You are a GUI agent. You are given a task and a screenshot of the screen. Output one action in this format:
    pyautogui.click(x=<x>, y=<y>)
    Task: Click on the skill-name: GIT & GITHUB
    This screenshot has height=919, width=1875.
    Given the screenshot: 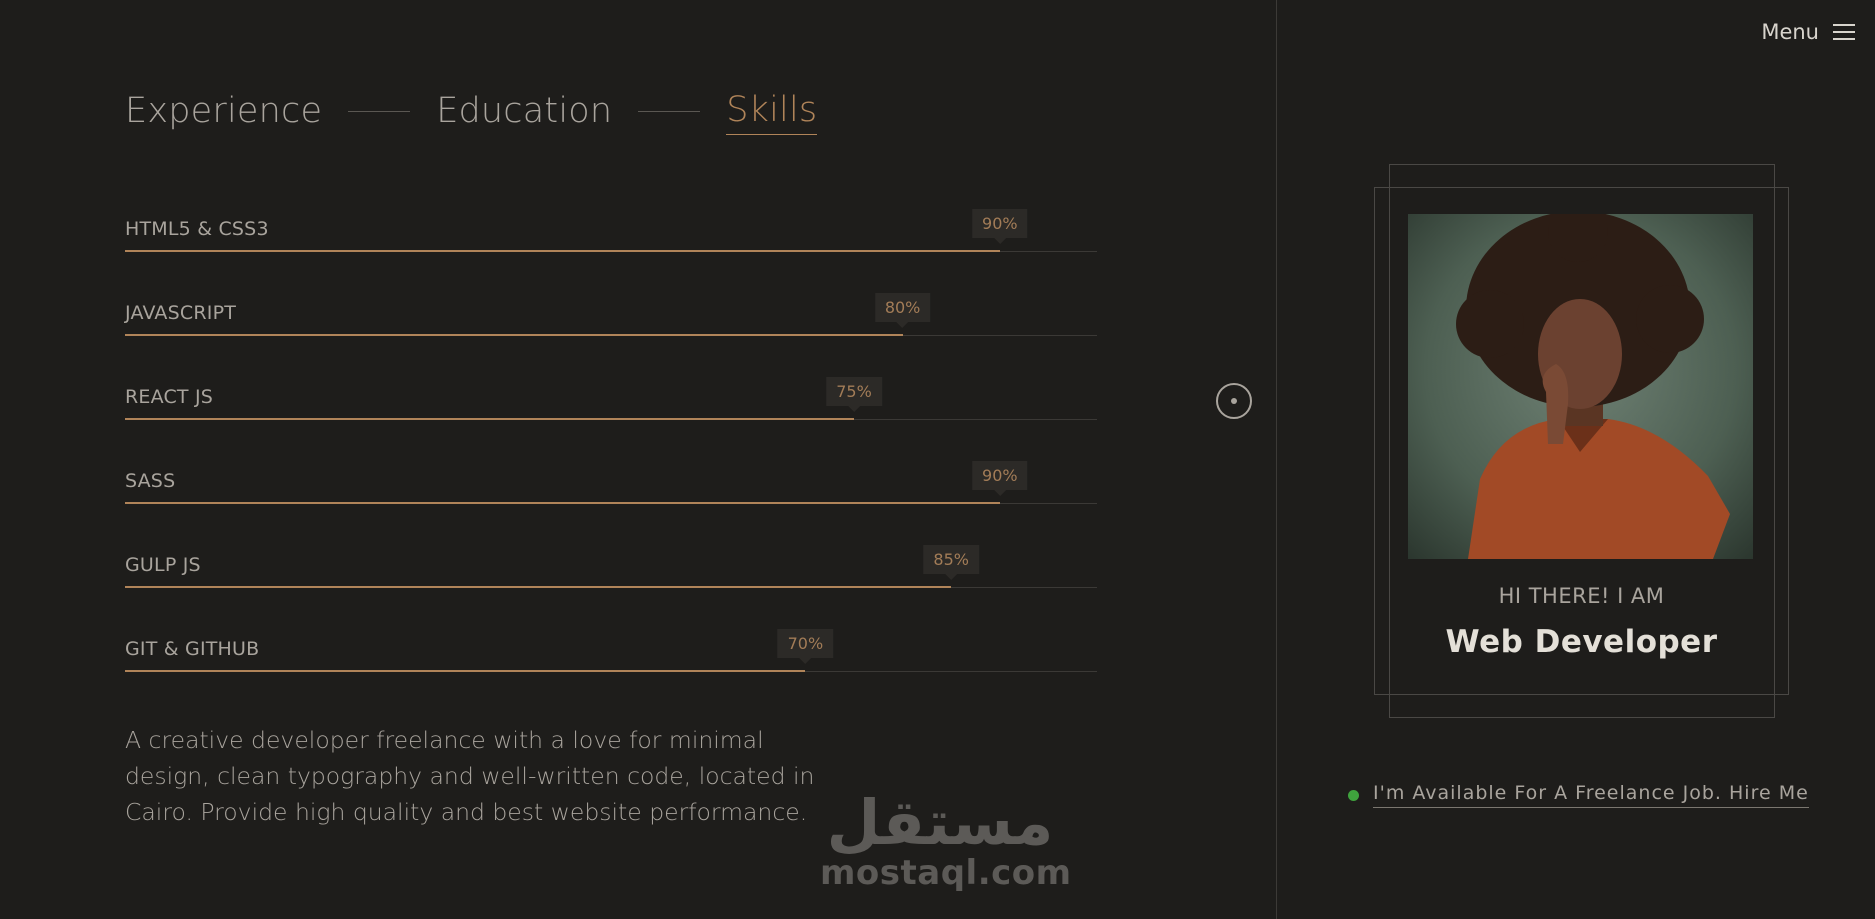 What is the action you would take?
    pyautogui.click(x=192, y=649)
    